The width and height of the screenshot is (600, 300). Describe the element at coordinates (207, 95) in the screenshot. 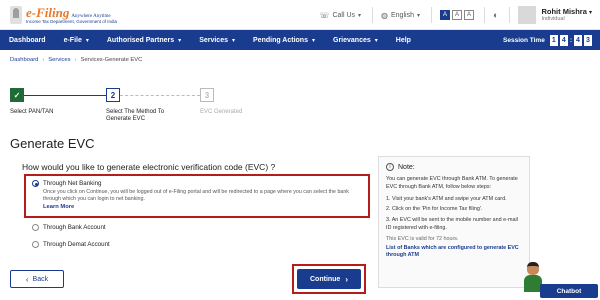

I see `step-3-indicator: 3` at that location.